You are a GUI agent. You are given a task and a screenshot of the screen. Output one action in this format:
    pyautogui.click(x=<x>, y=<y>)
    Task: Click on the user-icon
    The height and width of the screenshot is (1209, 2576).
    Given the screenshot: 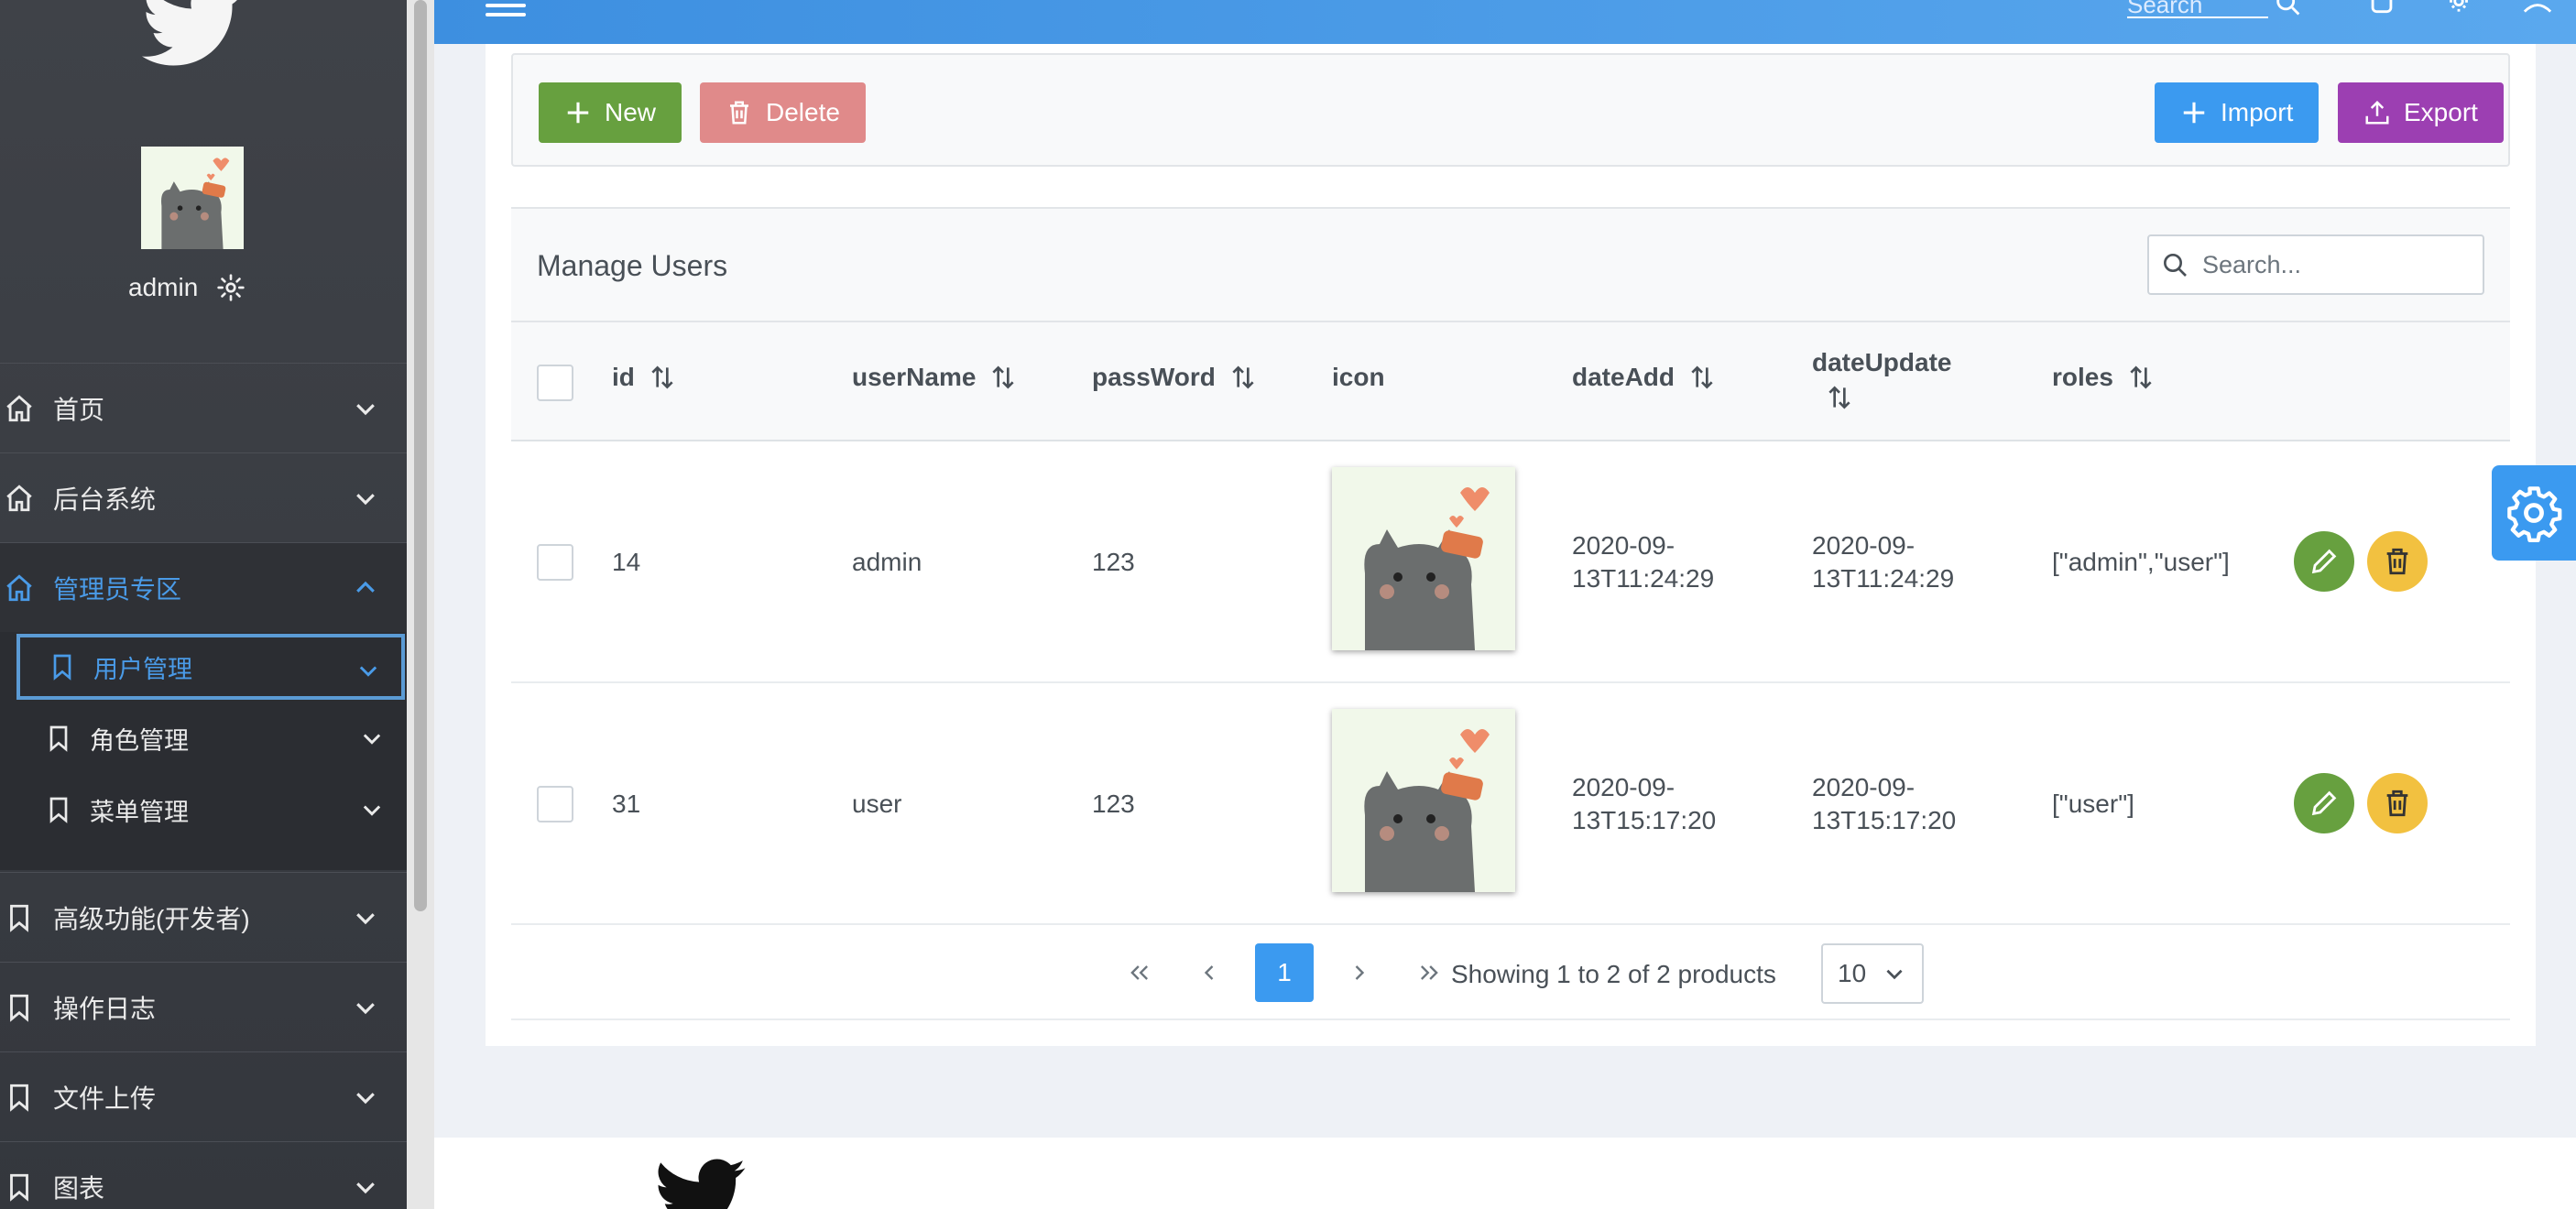 What is the action you would take?
    pyautogui.click(x=2538, y=11)
    